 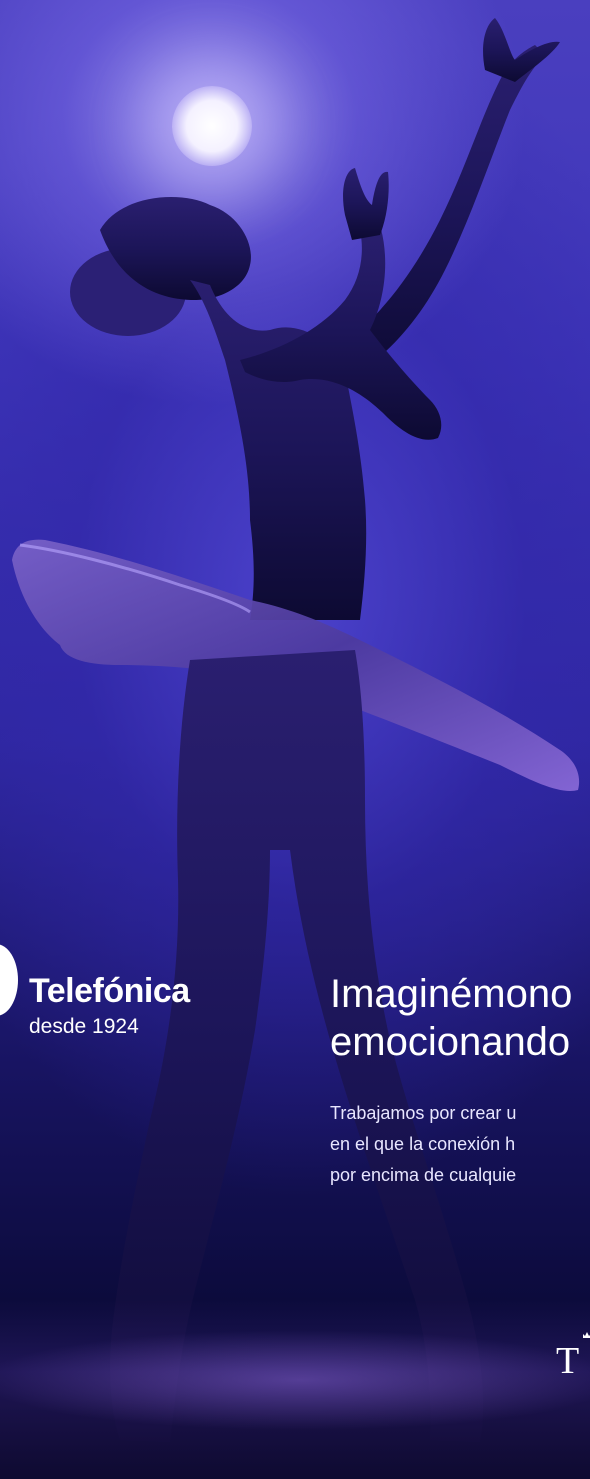 What do you see at coordinates (451, 994) in the screenshot?
I see `headline-line-1: Imaginémono` at bounding box center [451, 994].